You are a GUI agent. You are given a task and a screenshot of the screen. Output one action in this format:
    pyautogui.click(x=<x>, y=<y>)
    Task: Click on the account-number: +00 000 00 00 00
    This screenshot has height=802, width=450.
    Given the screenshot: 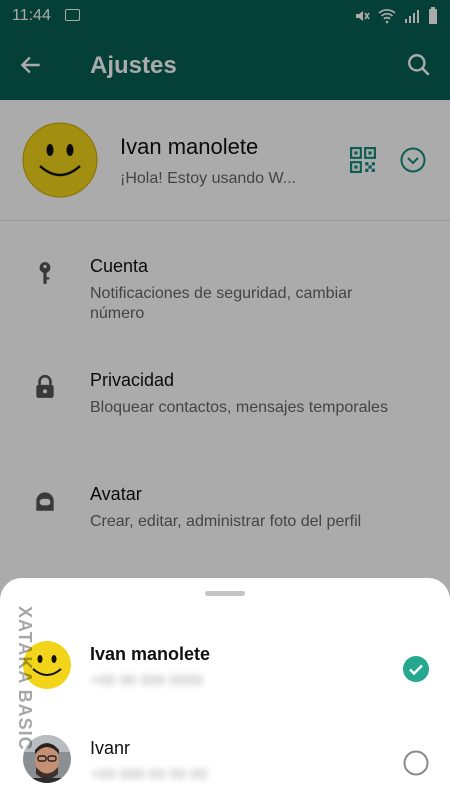 What is the action you would take?
    pyautogui.click(x=149, y=774)
    